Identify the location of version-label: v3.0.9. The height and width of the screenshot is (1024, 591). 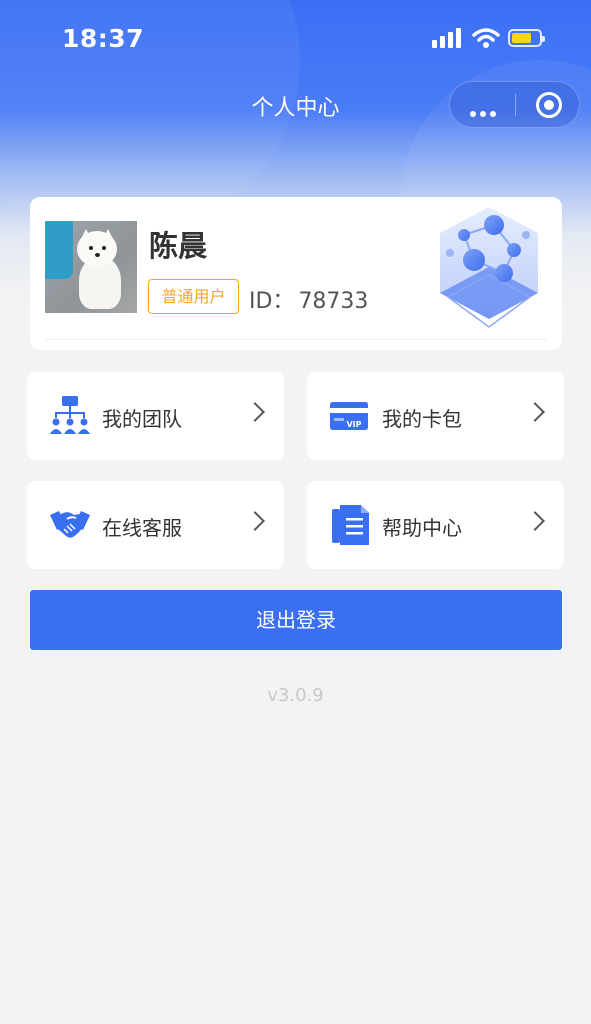
(295, 695).